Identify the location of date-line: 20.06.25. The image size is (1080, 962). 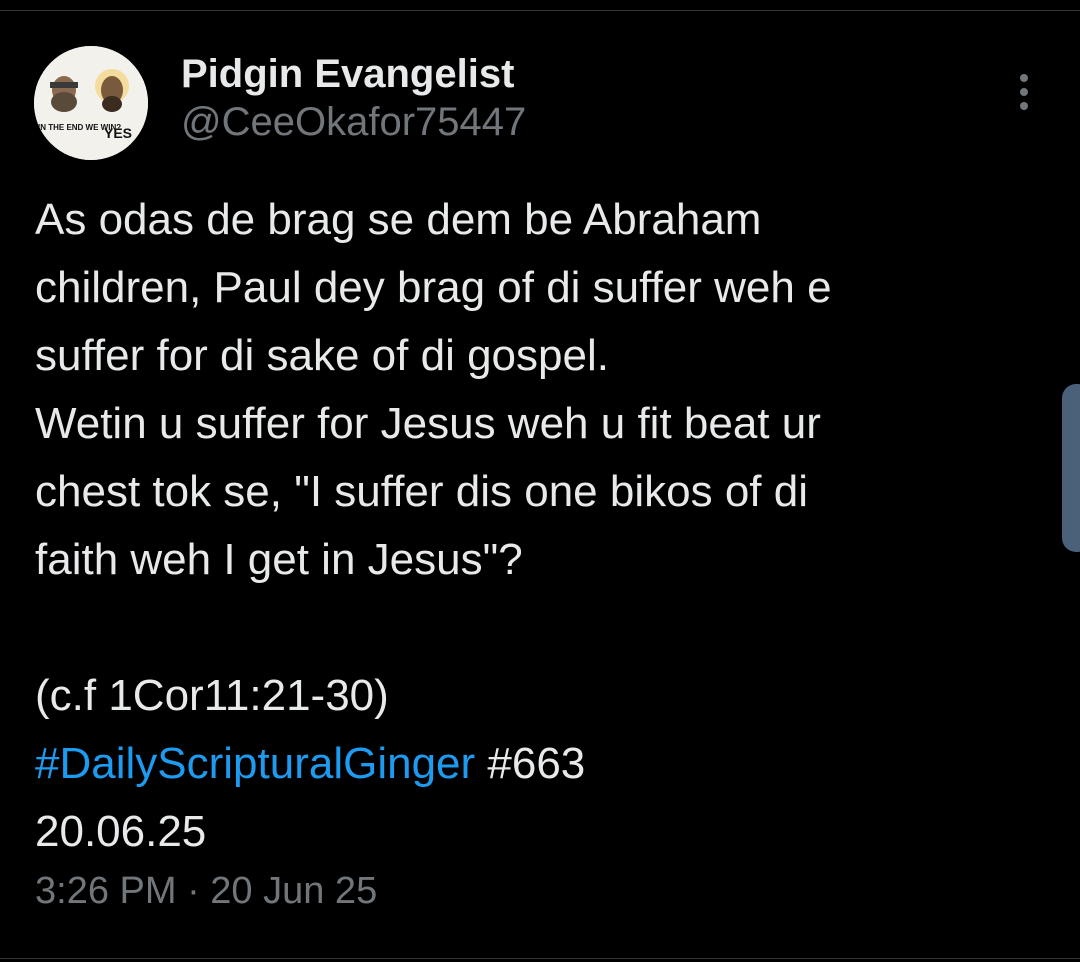
(121, 831).